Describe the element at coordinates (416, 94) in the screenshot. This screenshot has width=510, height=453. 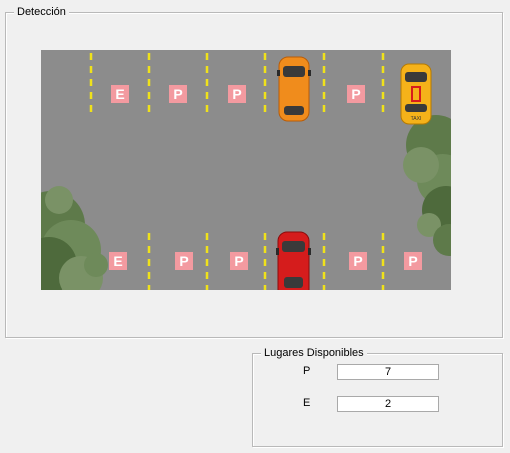
I see `taxi-car: TAXI` at that location.